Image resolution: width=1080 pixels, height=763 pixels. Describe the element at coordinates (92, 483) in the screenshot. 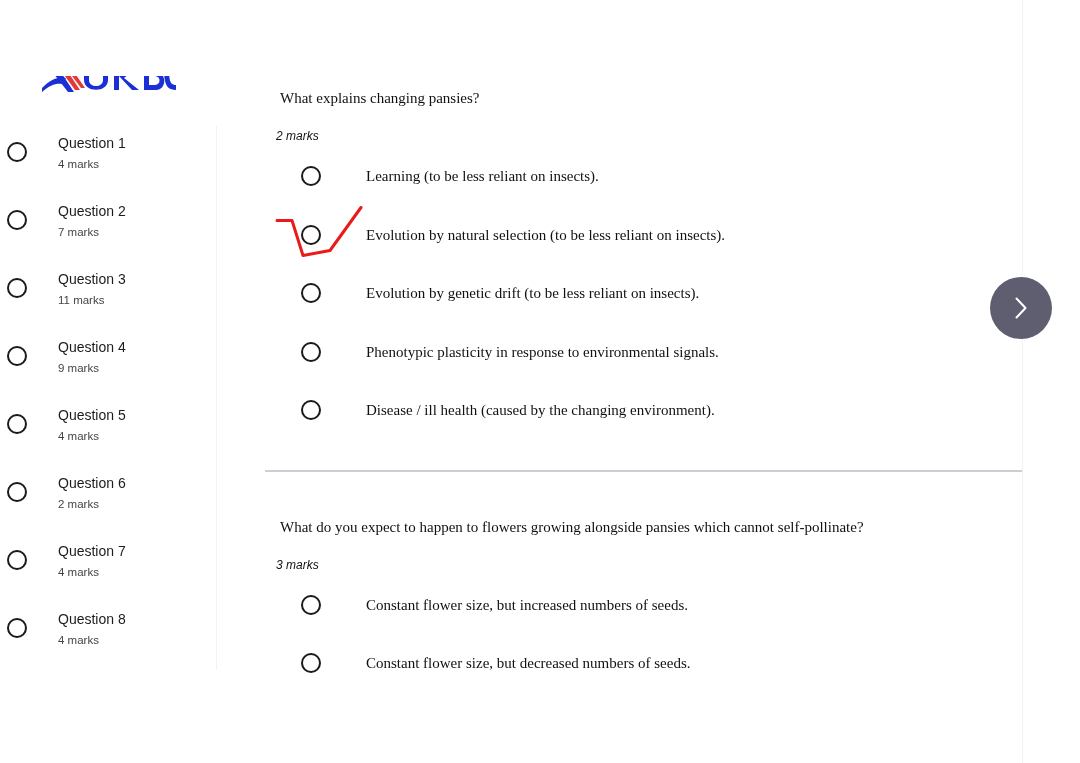

I see `question-title: Question 6` at that location.